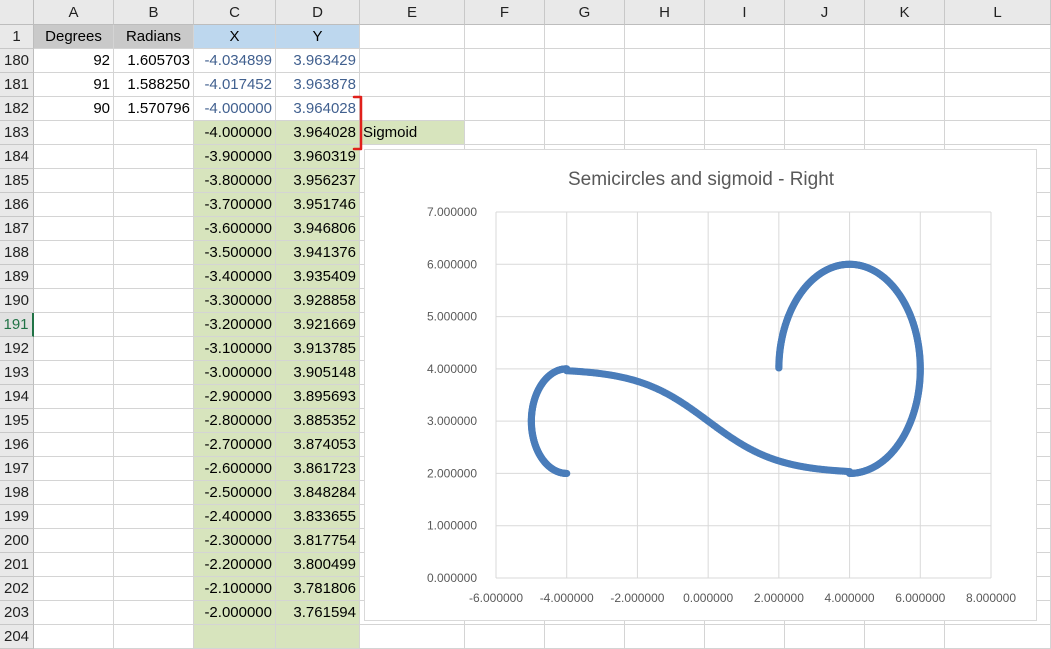 This screenshot has height=649, width=1051. Describe the element at coordinates (505, 37) in the screenshot. I see `cell-f1` at that location.